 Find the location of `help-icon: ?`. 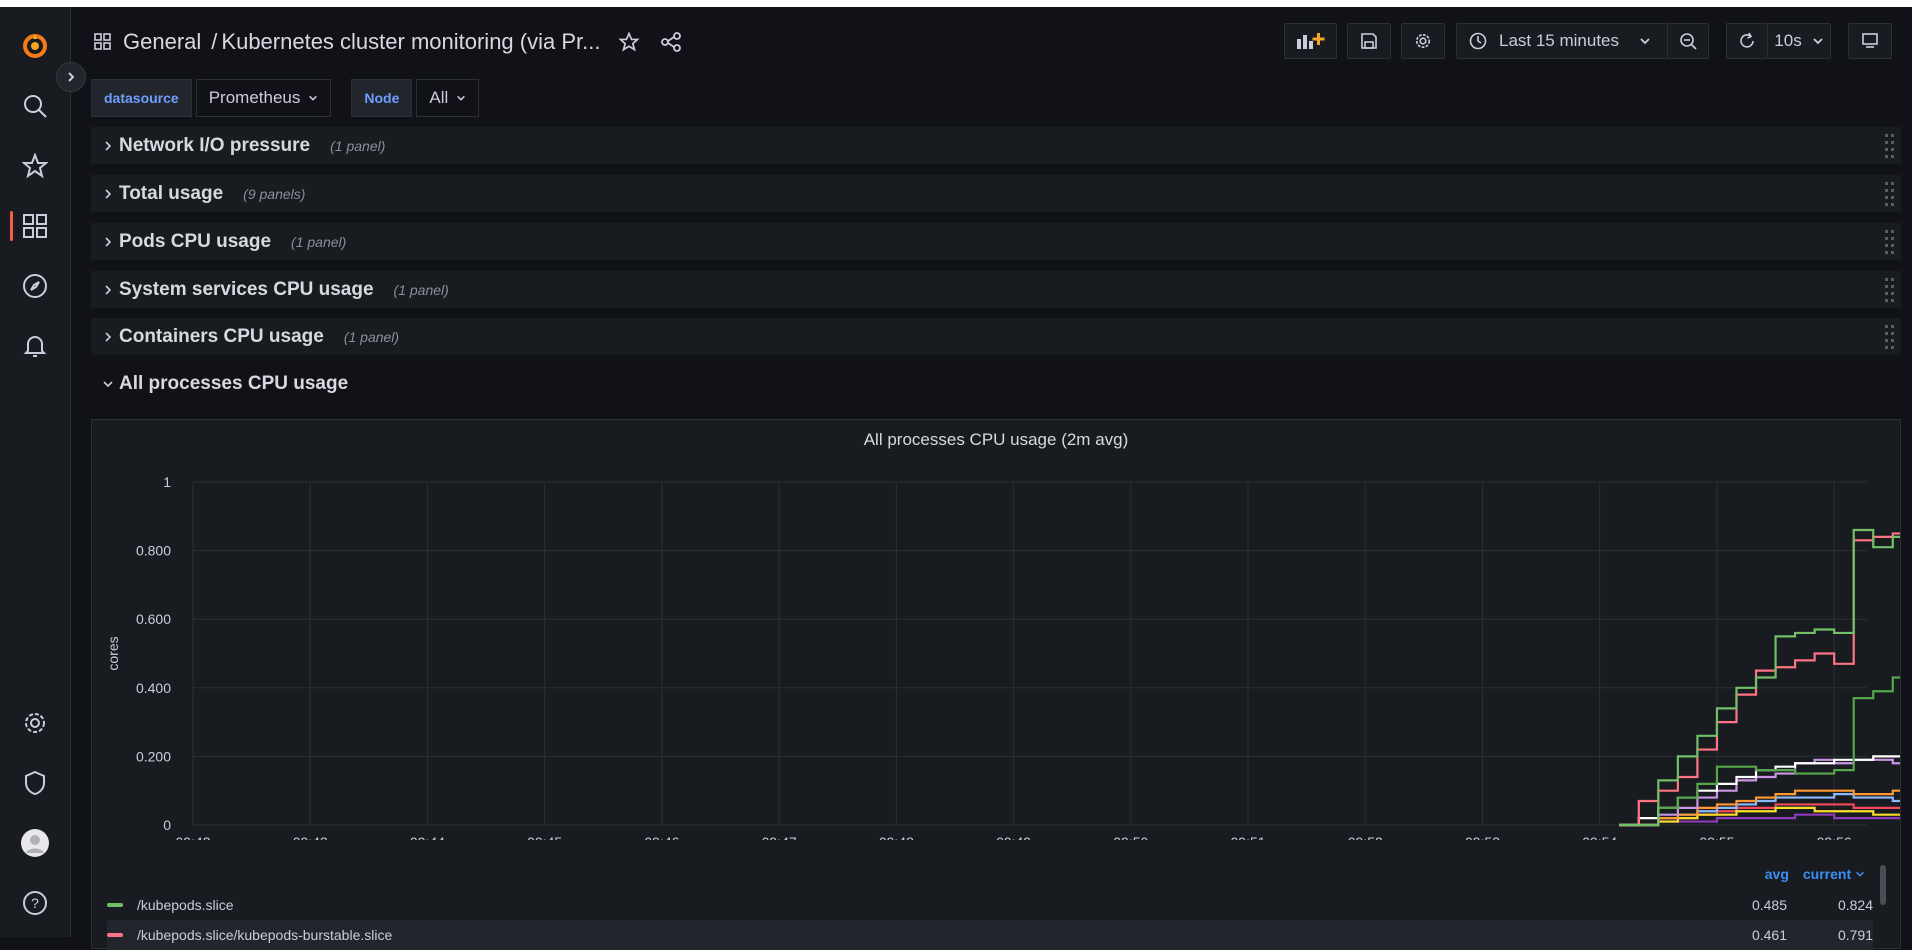

help-icon: ? is located at coordinates (35, 903).